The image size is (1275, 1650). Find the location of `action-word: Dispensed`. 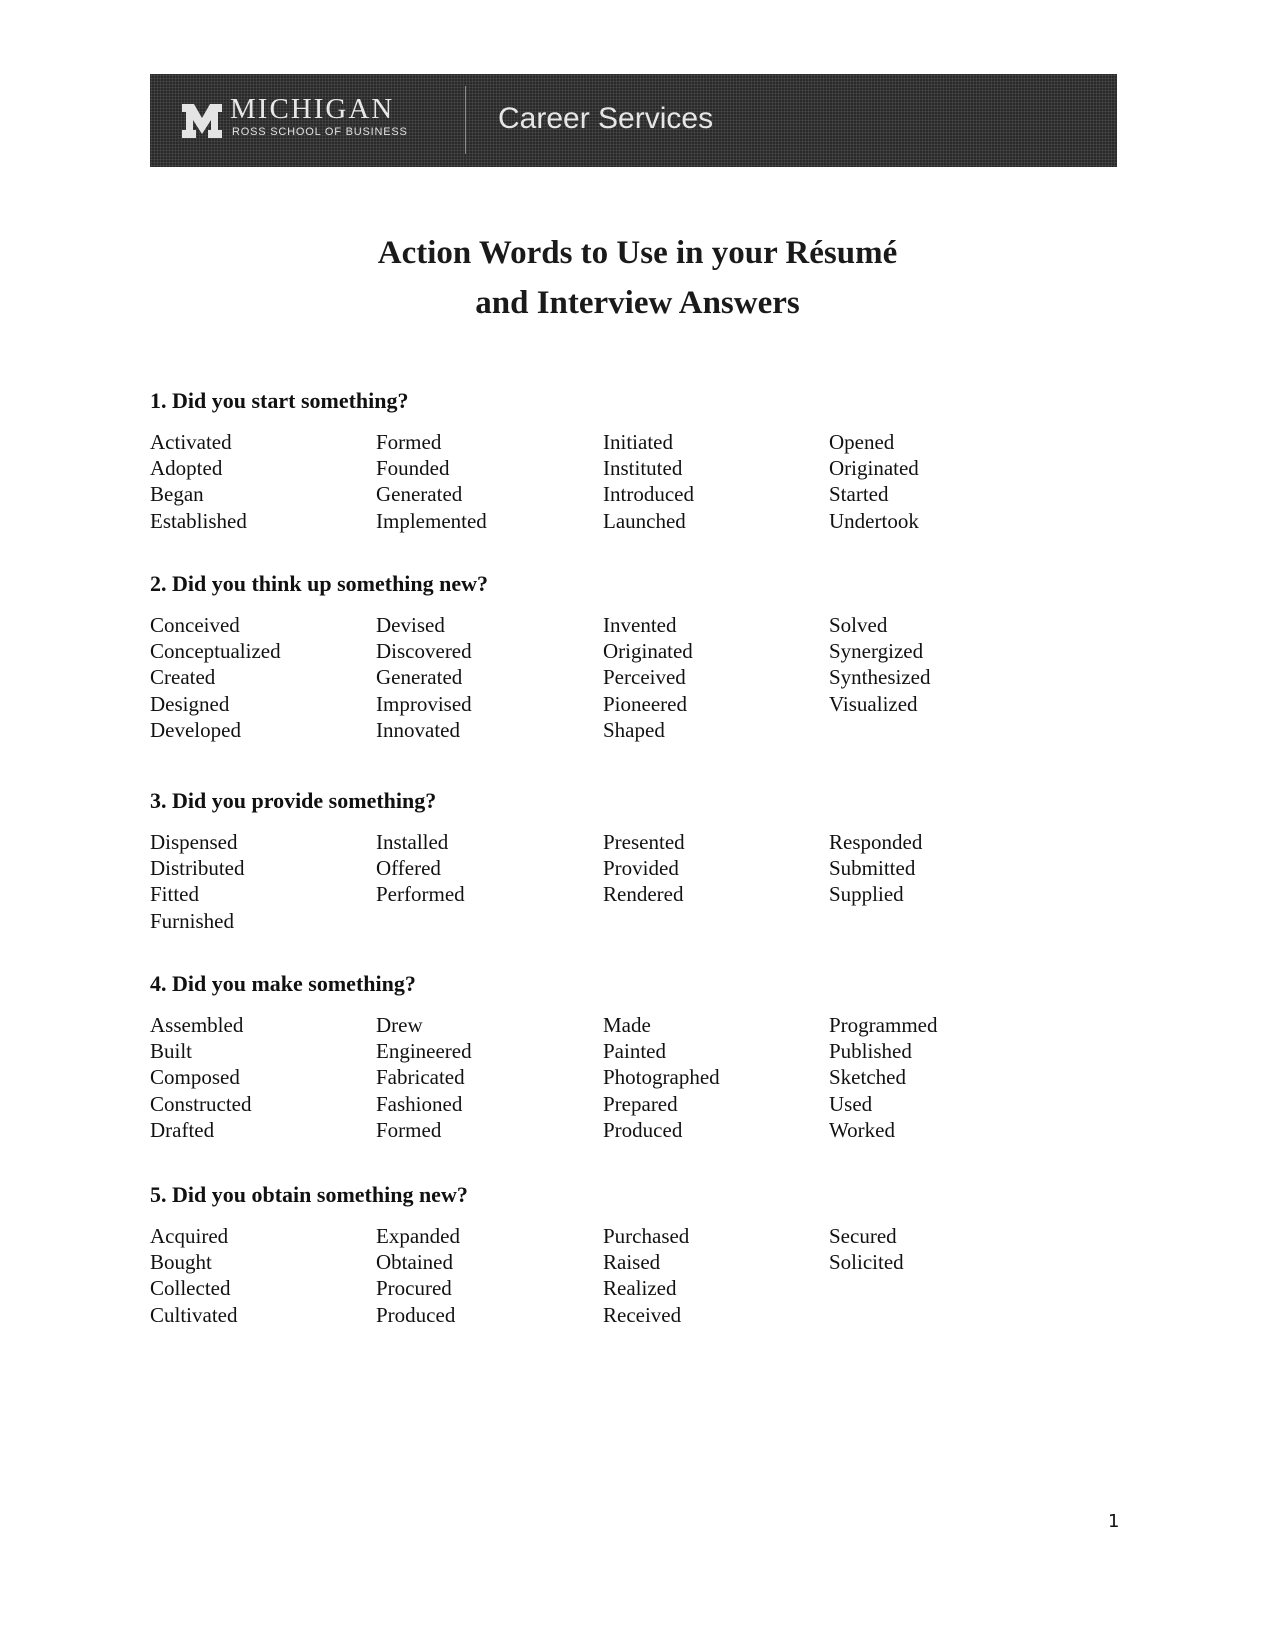

action-word: Dispensed is located at coordinates (194, 842).